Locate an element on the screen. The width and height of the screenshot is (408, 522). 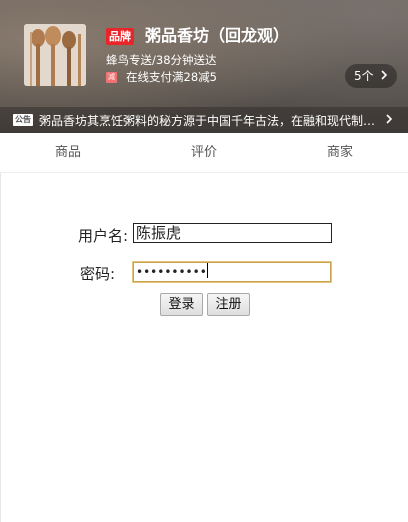
password-mask: •••••••••• is located at coordinates (171, 272).